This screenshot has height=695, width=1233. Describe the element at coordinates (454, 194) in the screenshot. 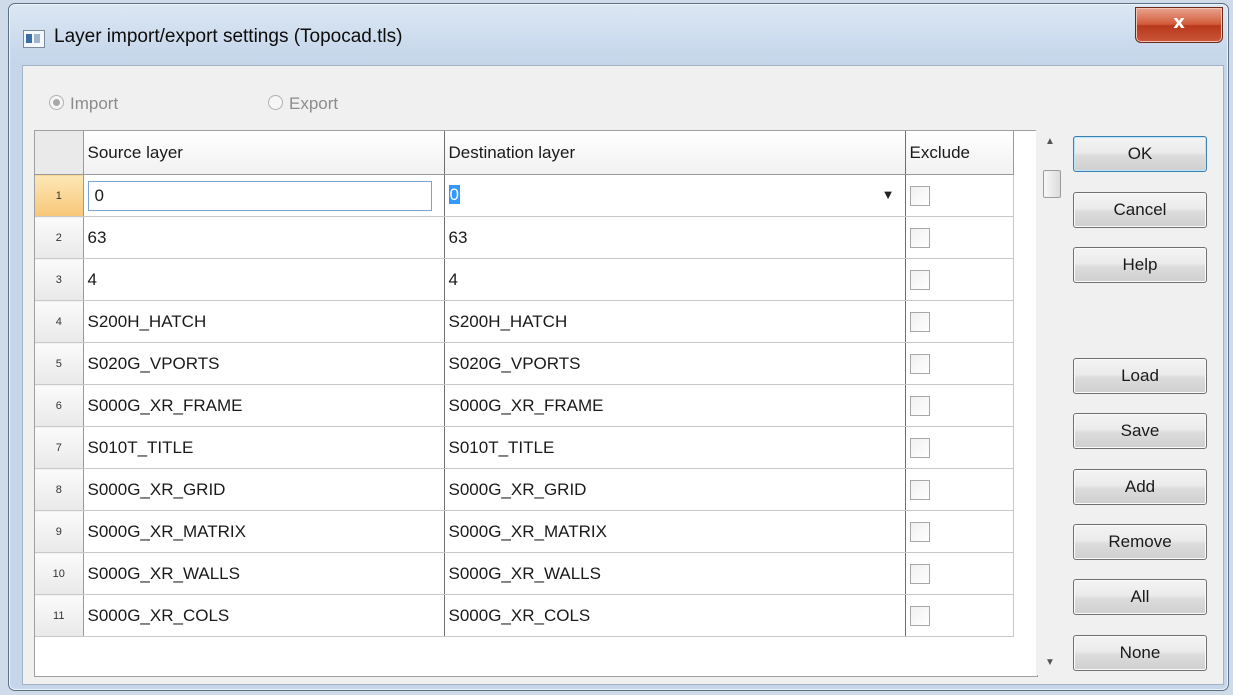

I see `destination-layer-value: 0` at that location.